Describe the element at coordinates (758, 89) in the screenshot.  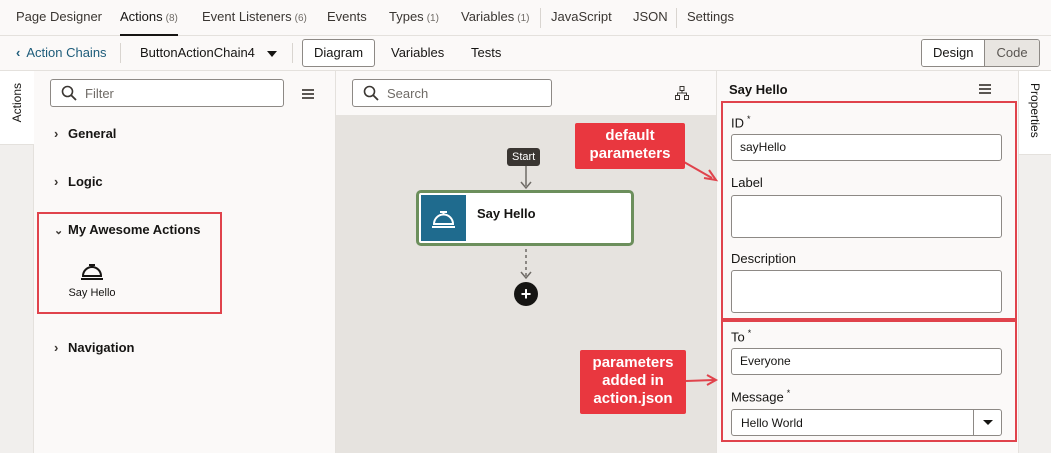
I see `properties-title: Say Hello` at that location.